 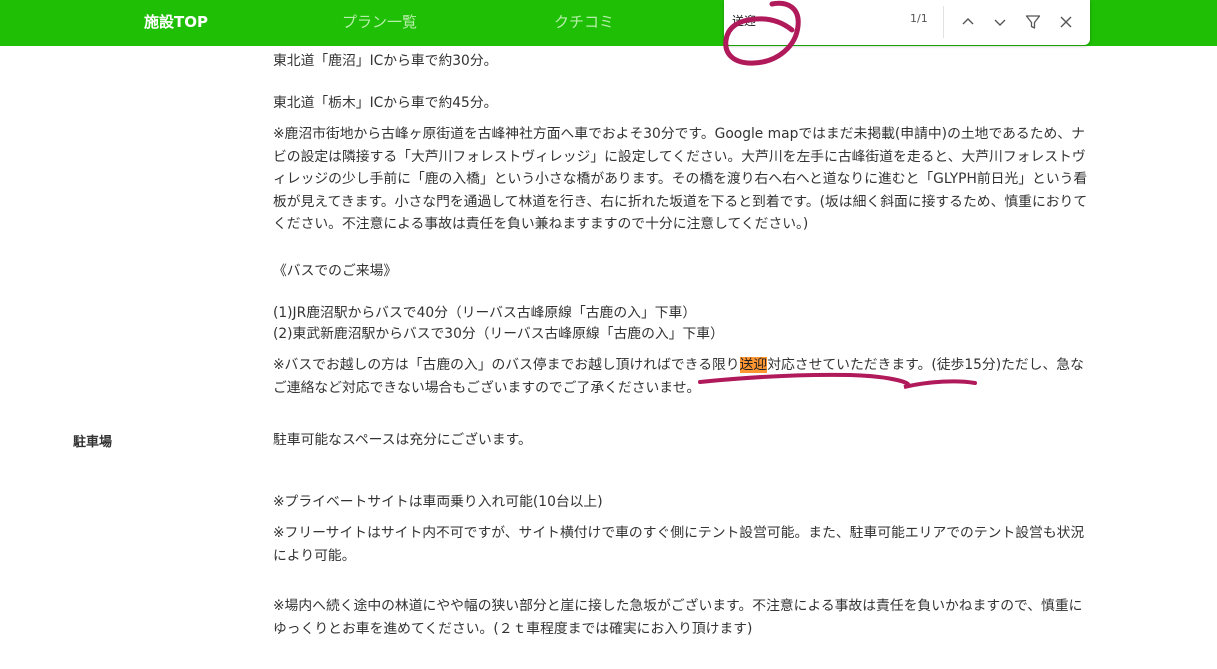 What do you see at coordinates (438, 502) in the screenshot?
I see `parking-private-site-note: ※プライベートサイトは車両乗り入れ可能(10台以上)` at bounding box center [438, 502].